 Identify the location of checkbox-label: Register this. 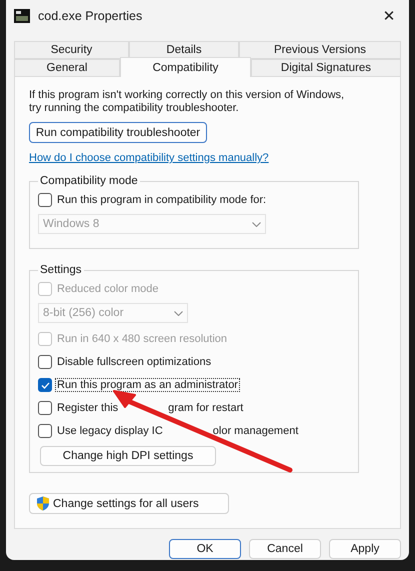
(88, 408).